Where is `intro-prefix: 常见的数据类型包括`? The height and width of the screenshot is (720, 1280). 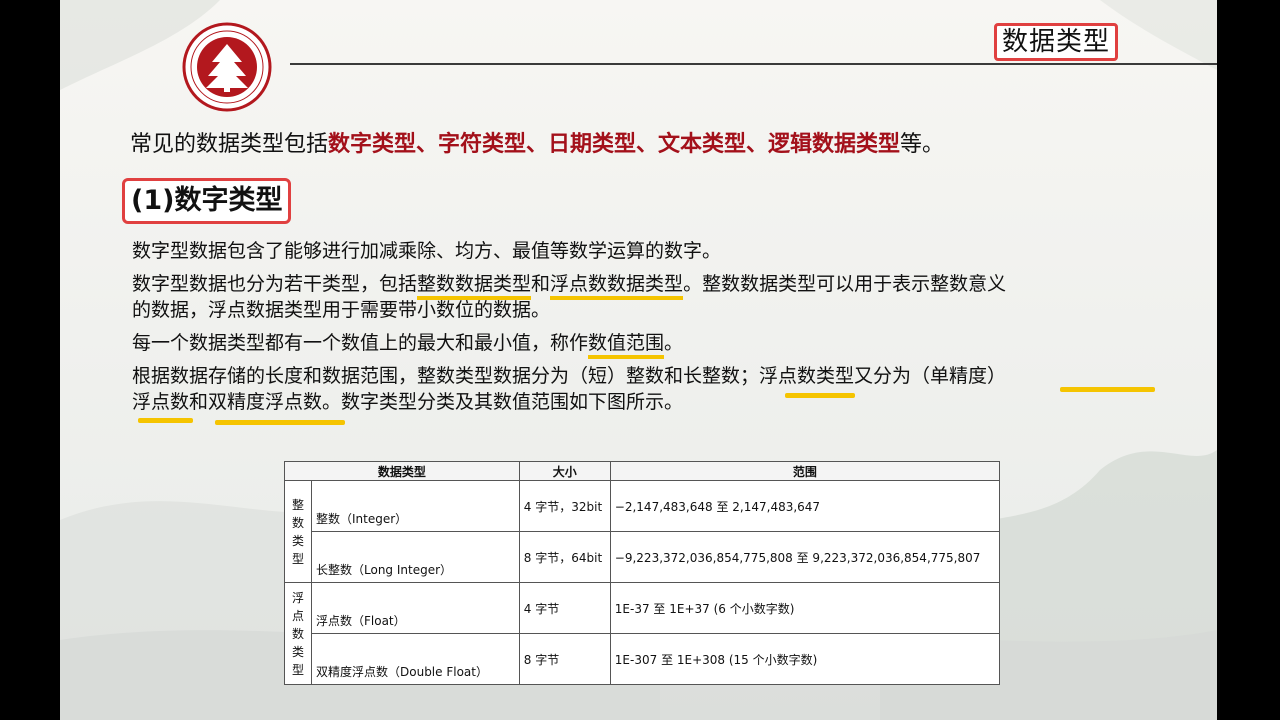
intro-prefix: 常见的数据类型包括 is located at coordinates (229, 144).